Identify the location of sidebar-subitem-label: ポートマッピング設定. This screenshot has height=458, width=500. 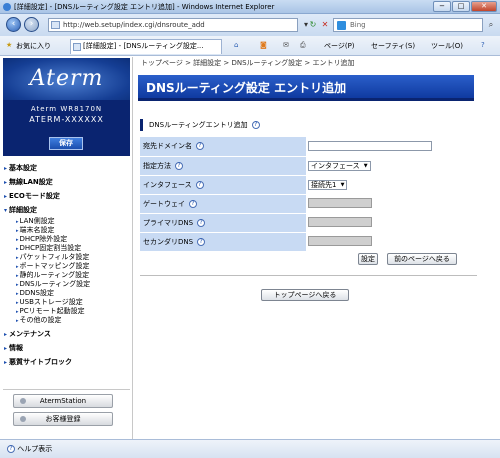
(54, 266).